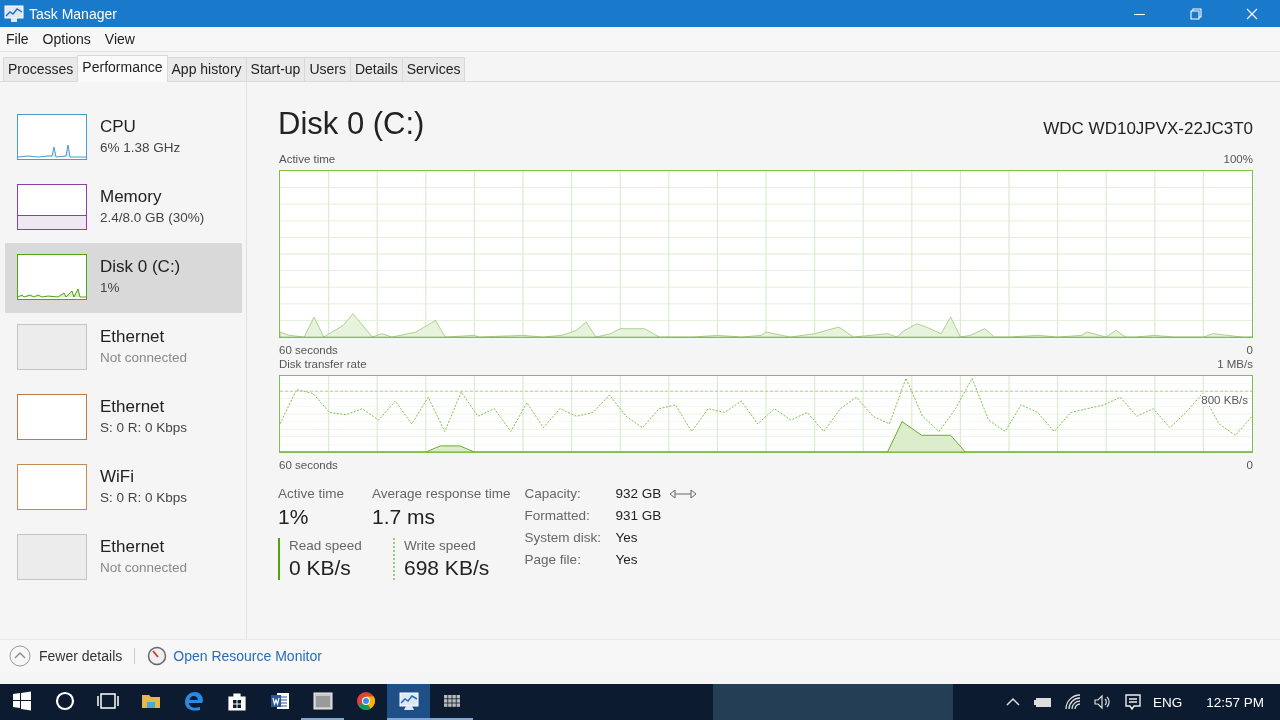  What do you see at coordinates (64, 701) in the screenshot?
I see `circle-icon` at bounding box center [64, 701].